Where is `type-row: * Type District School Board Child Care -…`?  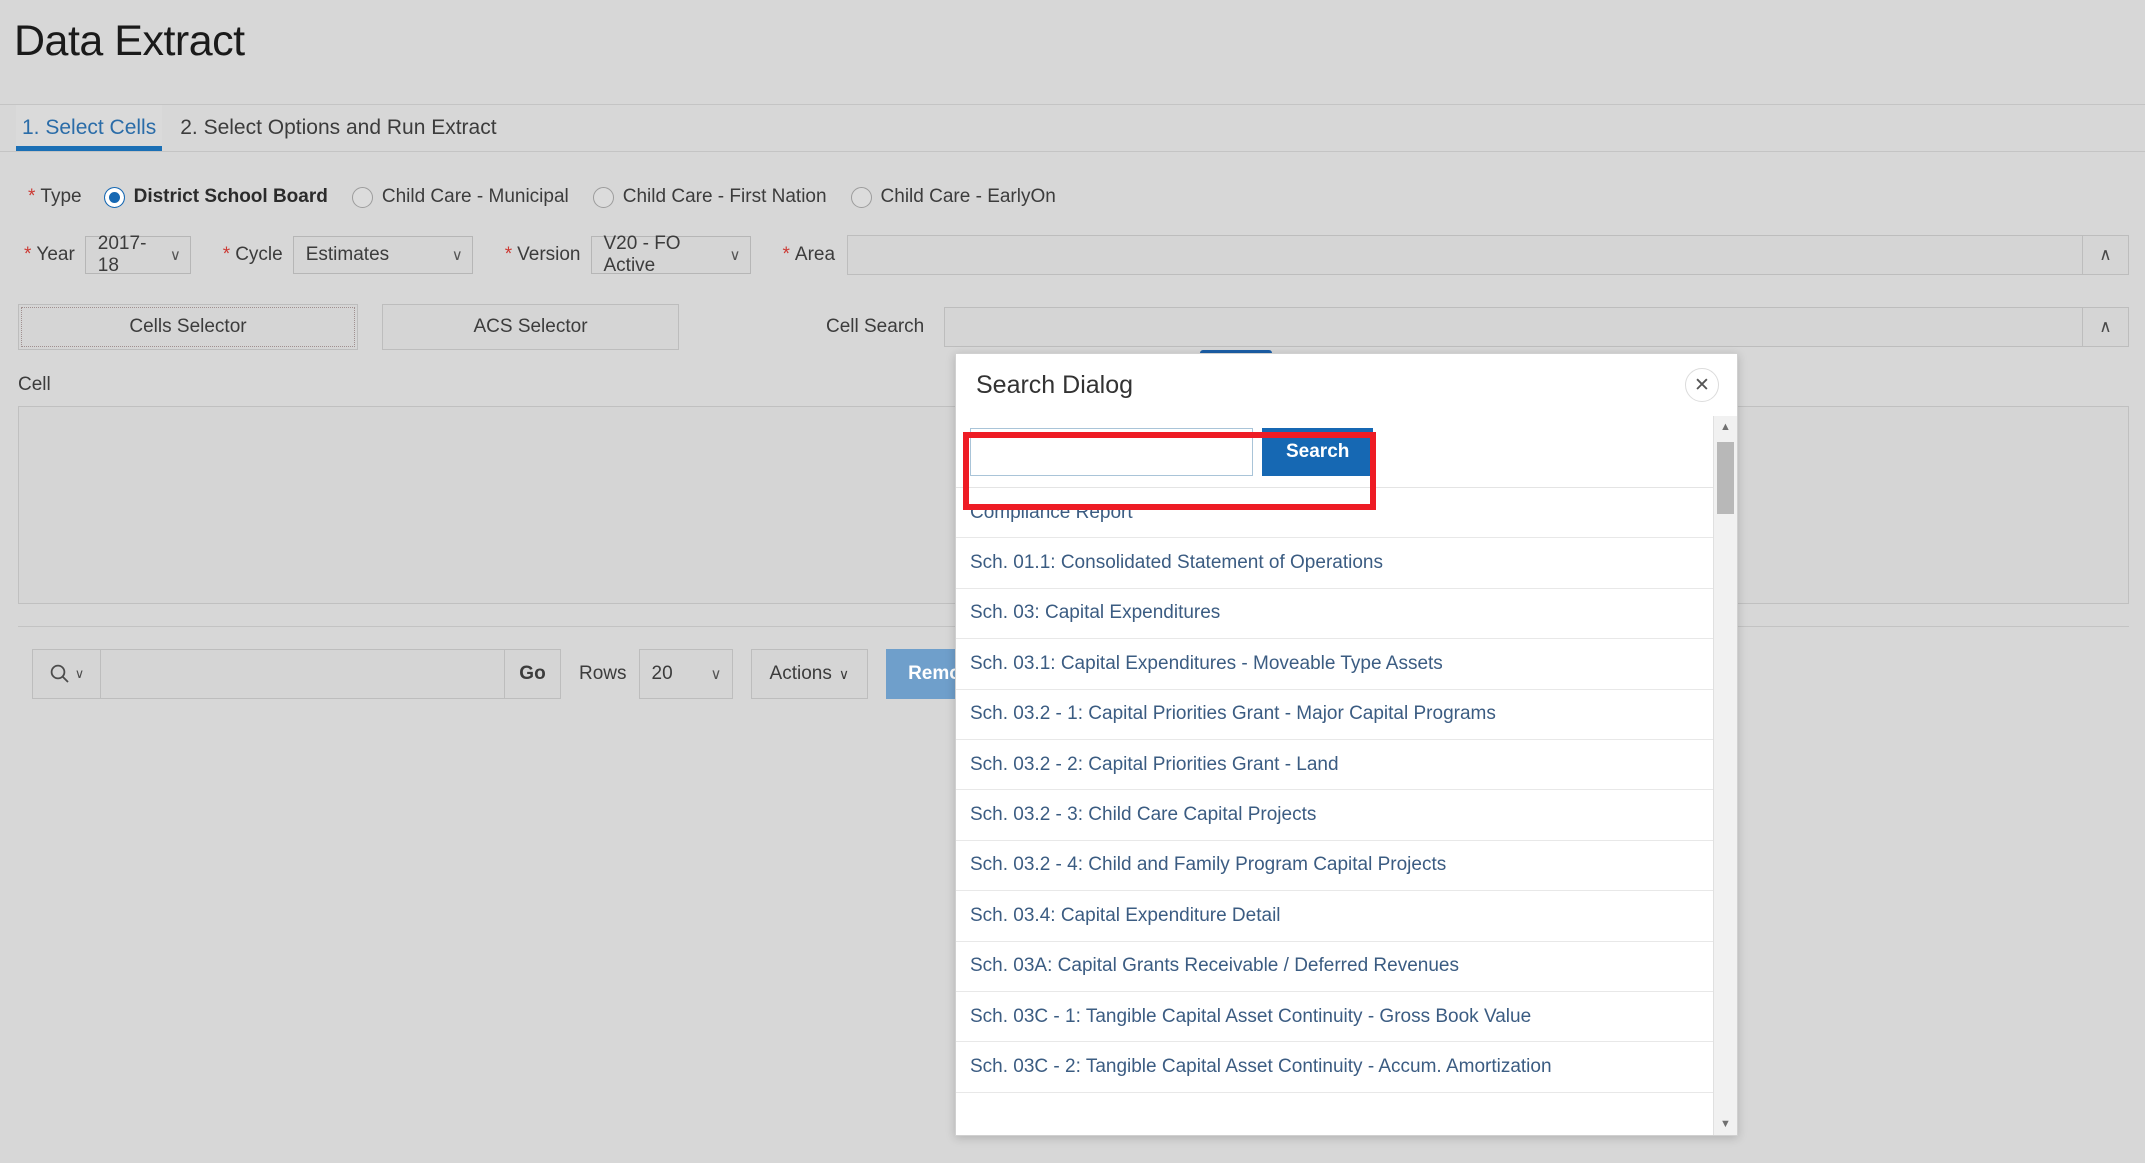
type-row: * Type District School Board Child Care -… is located at coordinates (1072, 197).